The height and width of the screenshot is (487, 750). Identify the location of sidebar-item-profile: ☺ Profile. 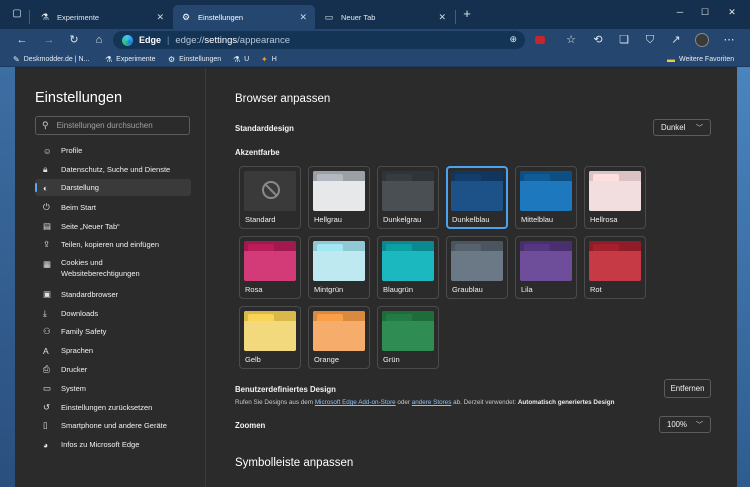
(113, 150).